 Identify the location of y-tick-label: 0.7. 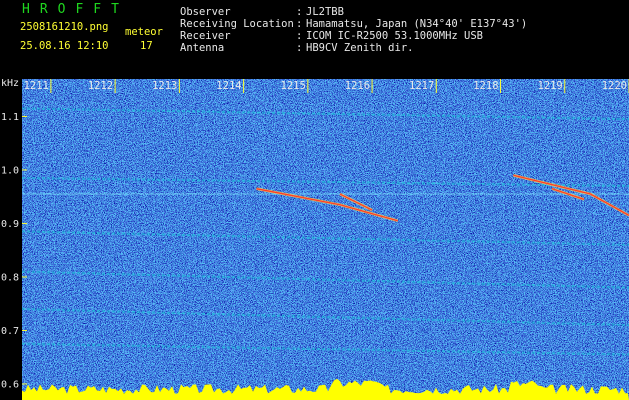
(10, 331).